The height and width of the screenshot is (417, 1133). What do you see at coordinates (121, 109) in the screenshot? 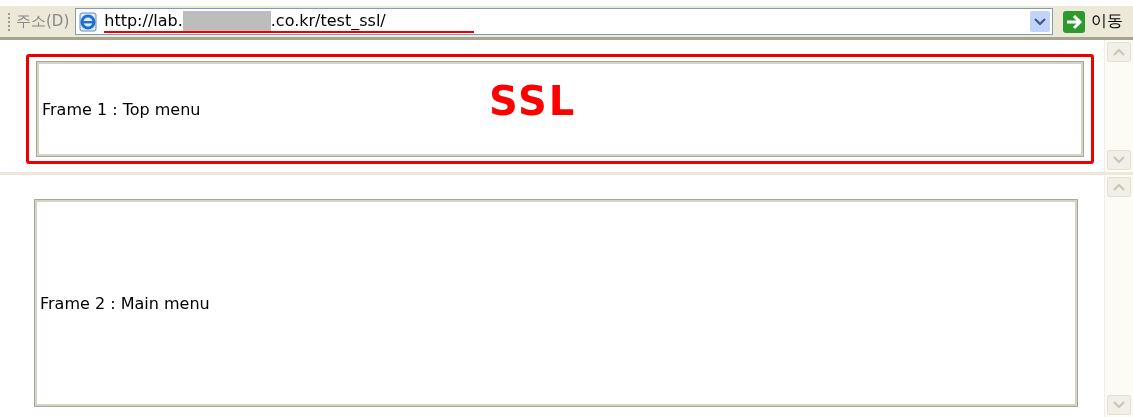
I see `frame-label: Frame 1 : Top menu` at bounding box center [121, 109].